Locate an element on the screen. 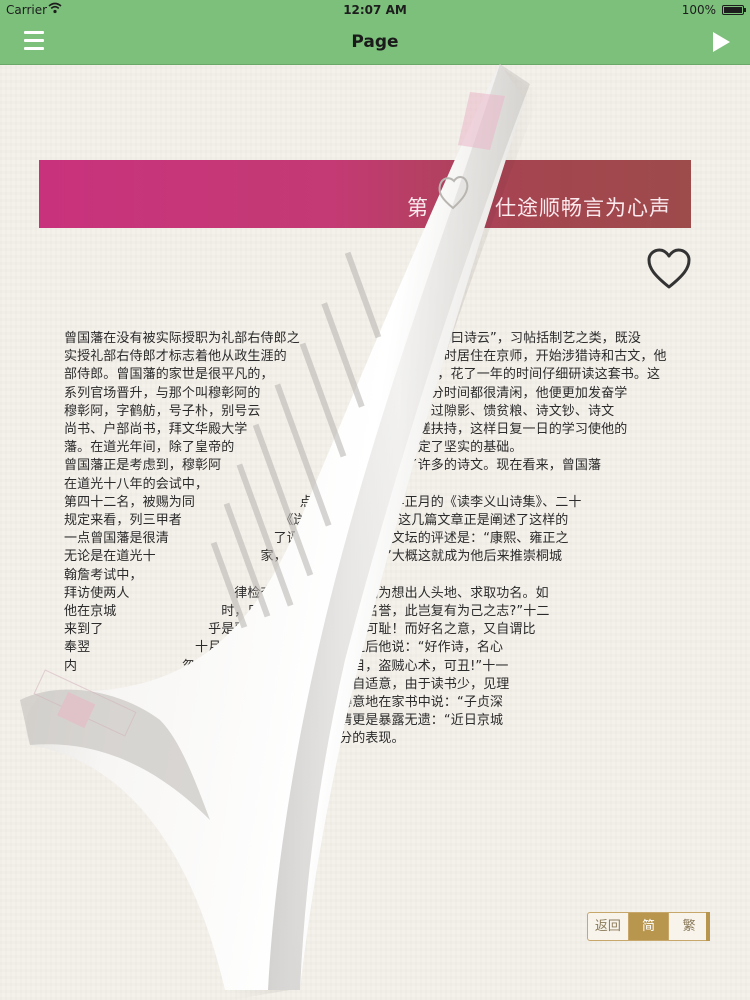 This screenshot has width=750, height=1000. text-line: 处，欲与之谈诗。凡有所作，辄自适意，由于读书少，见理 is located at coordinates (287, 684).